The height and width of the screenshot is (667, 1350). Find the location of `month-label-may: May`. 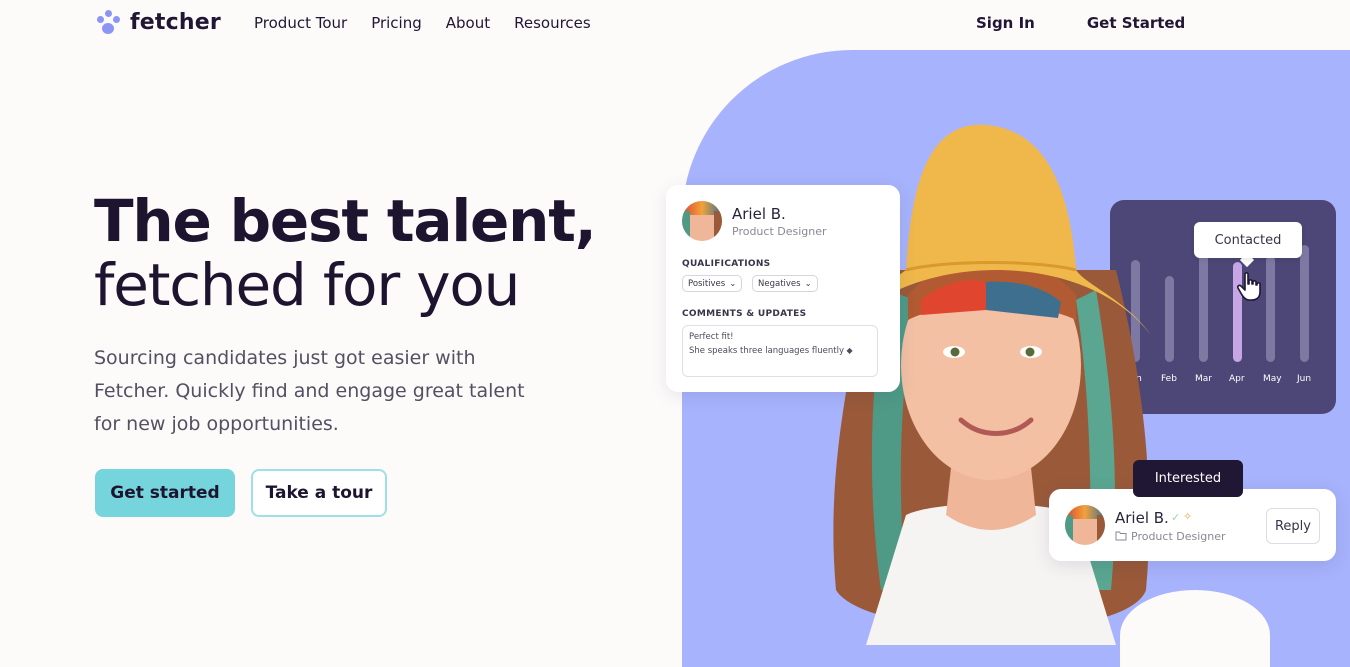

month-label-may: May is located at coordinates (1272, 379).